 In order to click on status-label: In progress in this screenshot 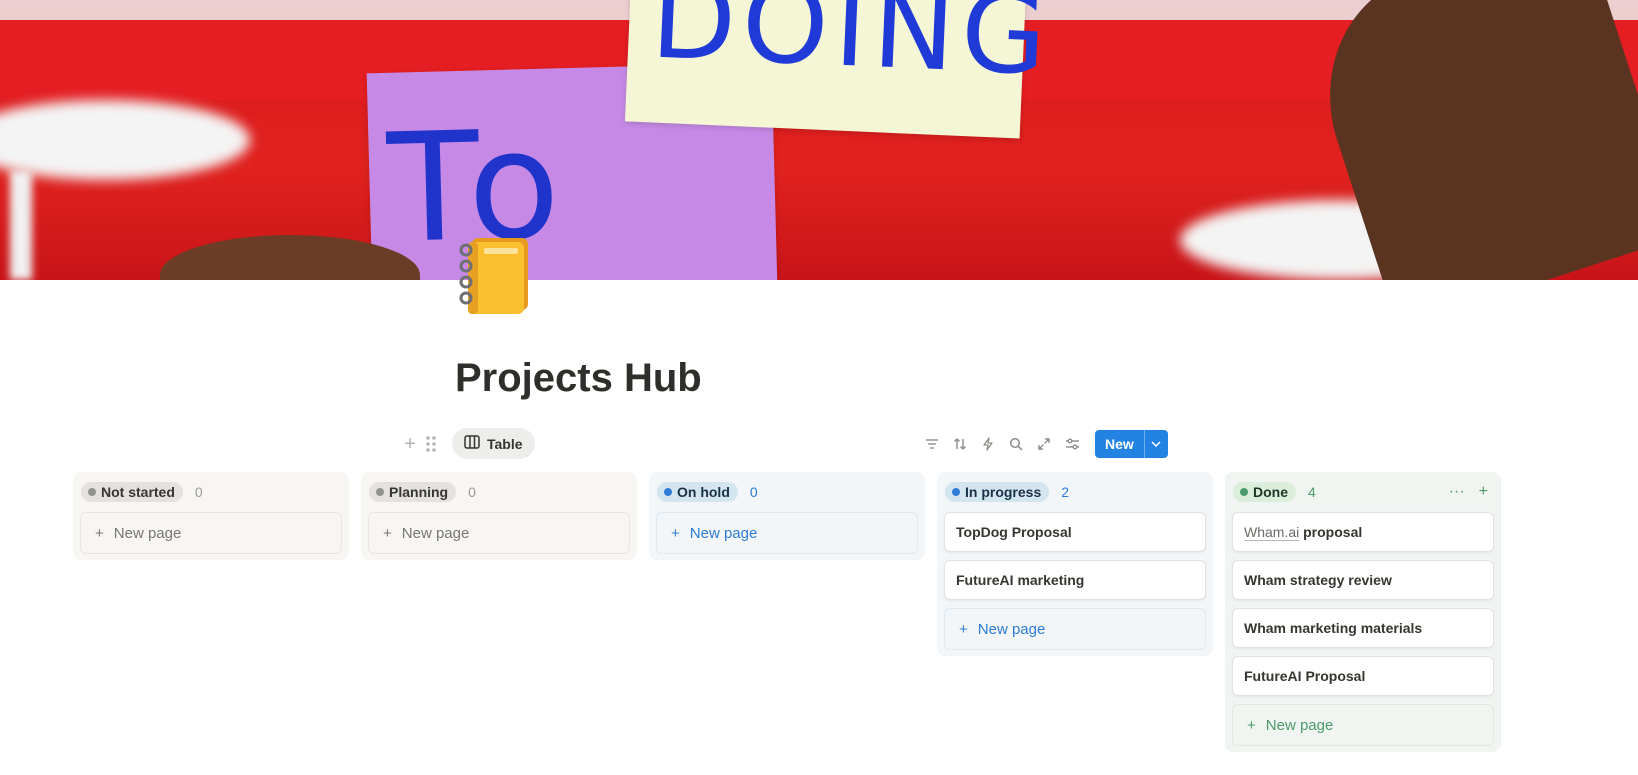, I will do `click(1003, 492)`.